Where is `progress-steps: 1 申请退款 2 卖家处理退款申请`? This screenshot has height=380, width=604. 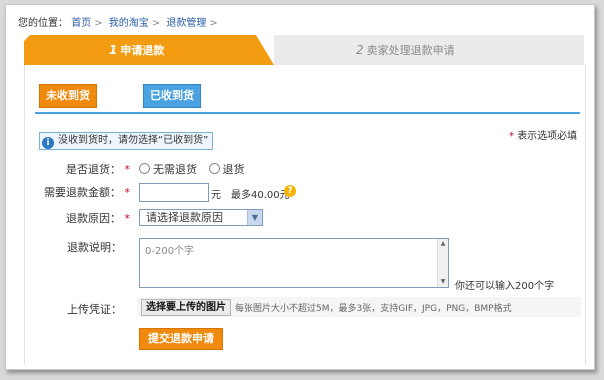 progress-steps: 1 申请退款 2 卖家处理退款申请 is located at coordinates (304, 50).